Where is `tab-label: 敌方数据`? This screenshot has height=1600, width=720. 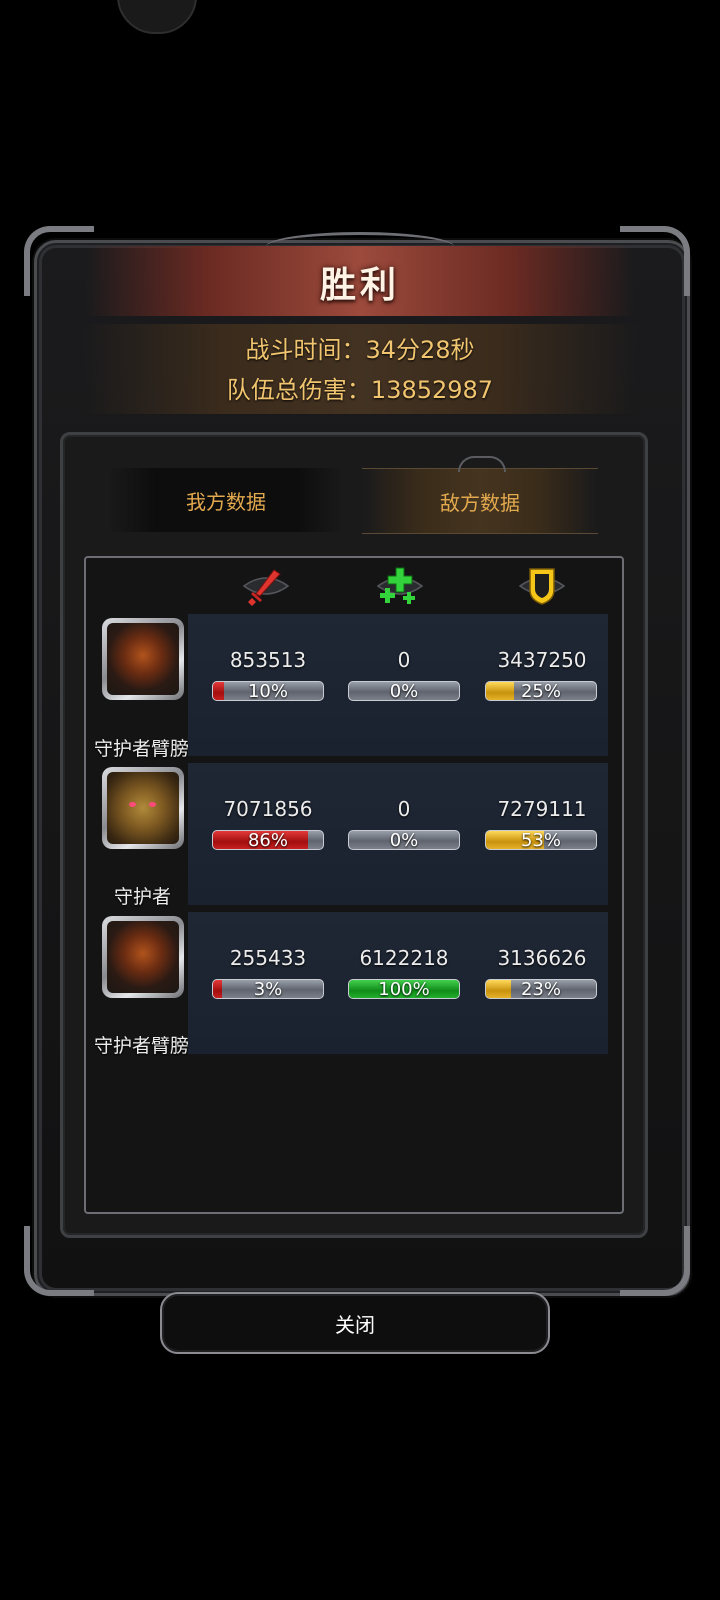 tab-label: 敌方数据 is located at coordinates (480, 502).